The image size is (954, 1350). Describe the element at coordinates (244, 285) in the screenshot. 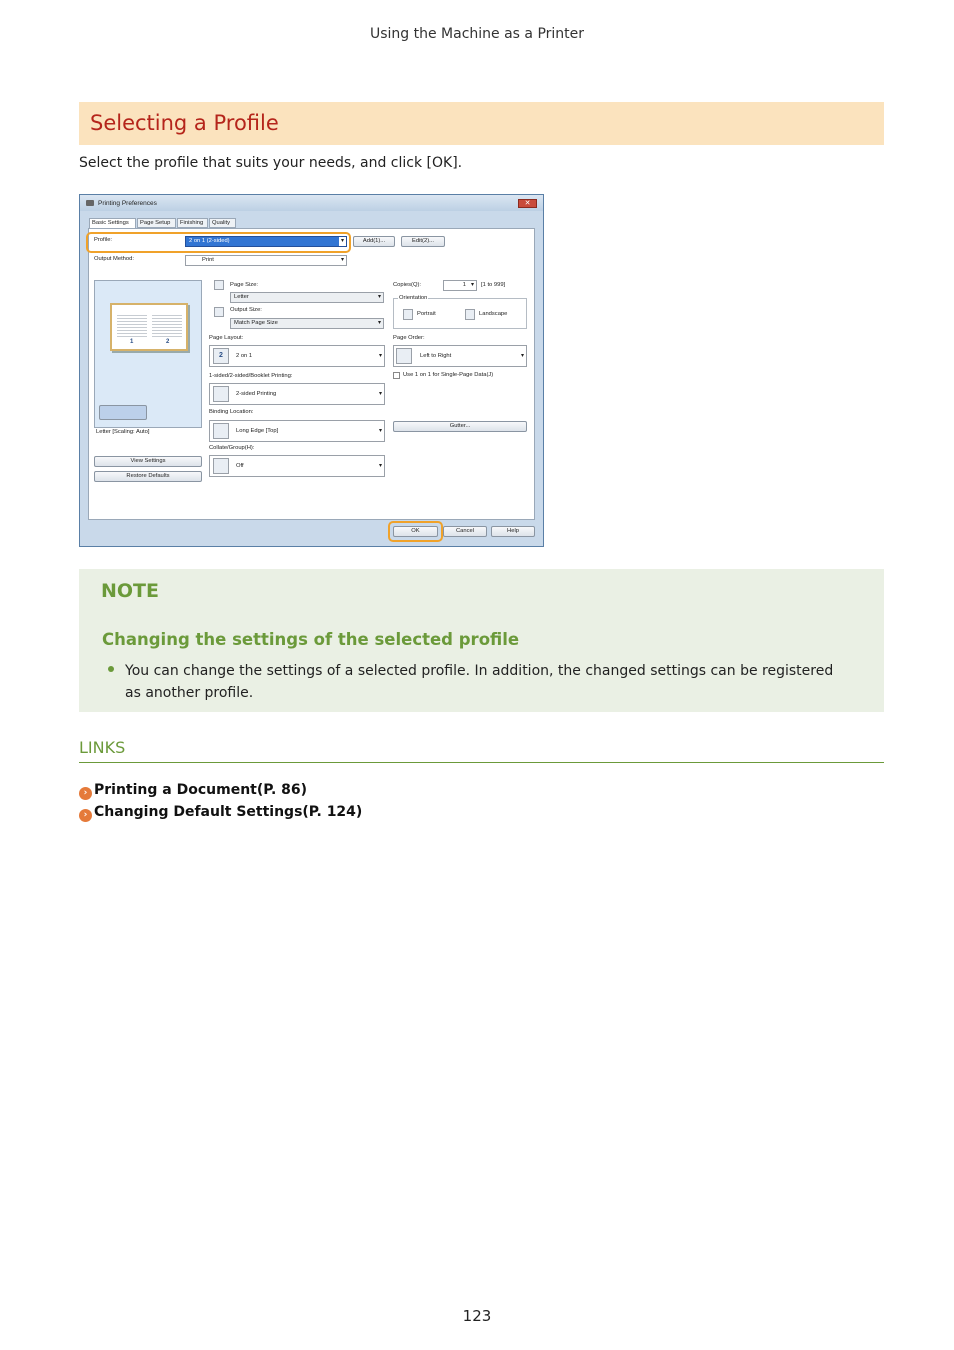

I see `page-size-label: Page Size:` at that location.